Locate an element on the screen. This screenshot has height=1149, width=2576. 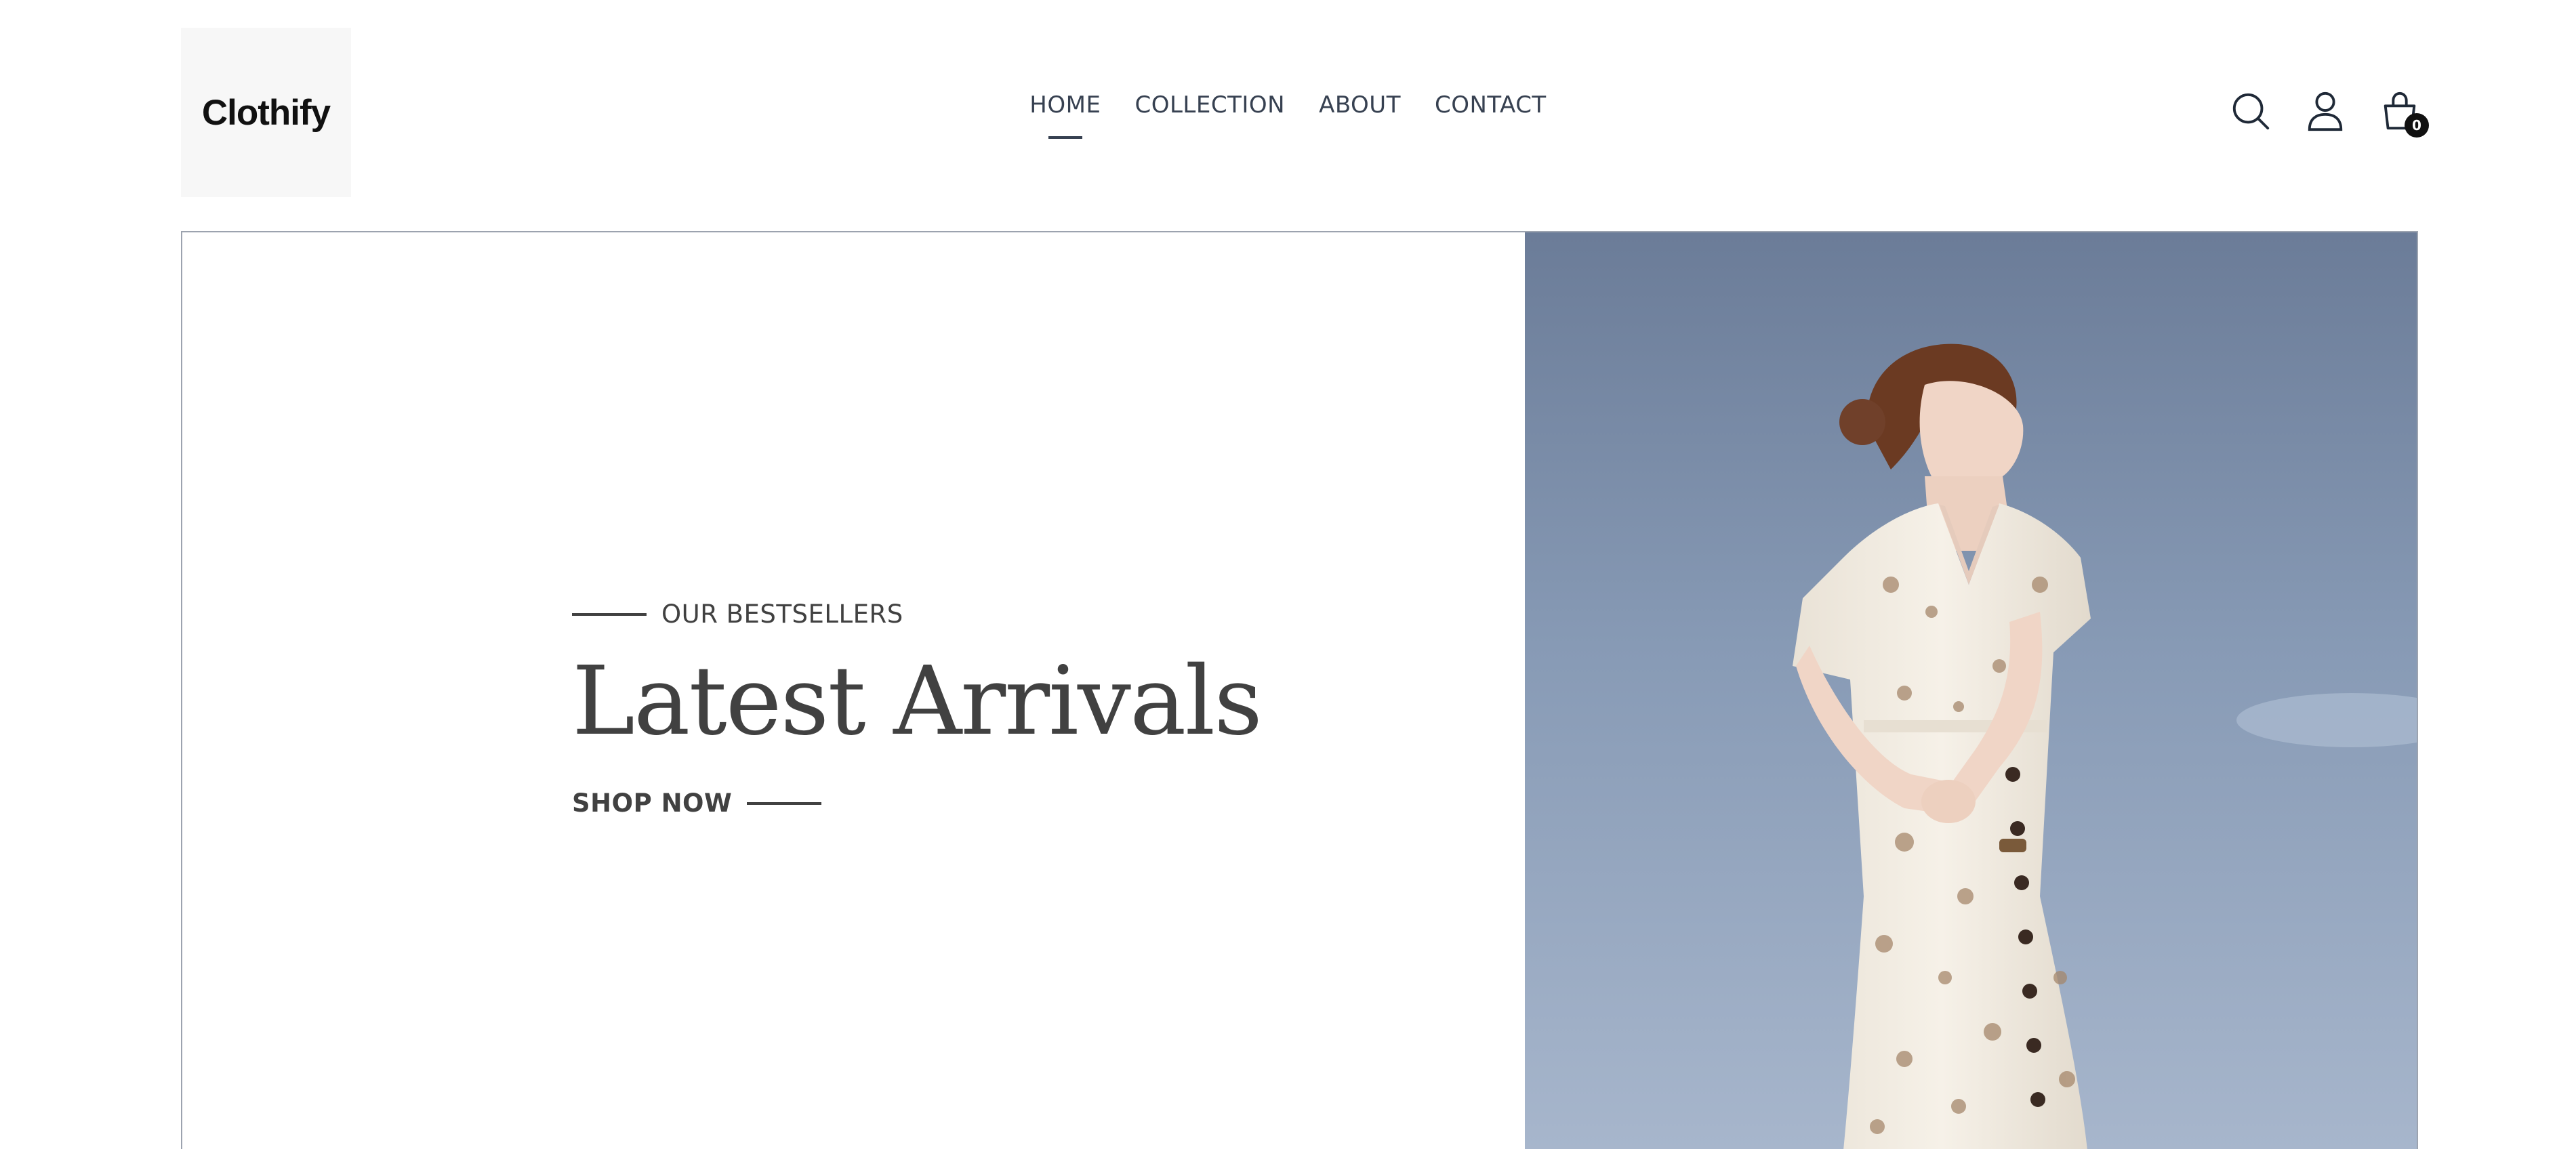
nav-link-contact: CONTACT is located at coordinates (1491, 105).